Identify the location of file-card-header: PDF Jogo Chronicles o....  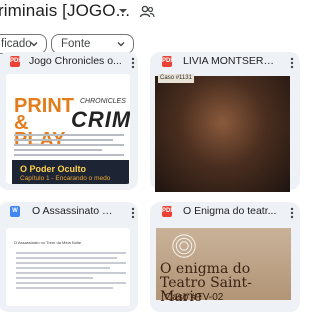
(69, 63).